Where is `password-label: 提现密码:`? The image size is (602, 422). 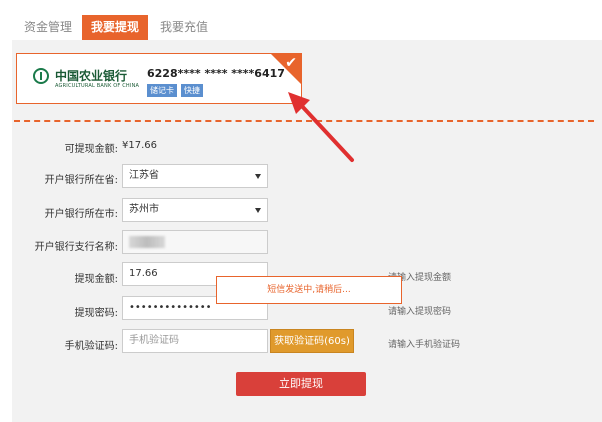 password-label: 提现密码: is located at coordinates (96, 313).